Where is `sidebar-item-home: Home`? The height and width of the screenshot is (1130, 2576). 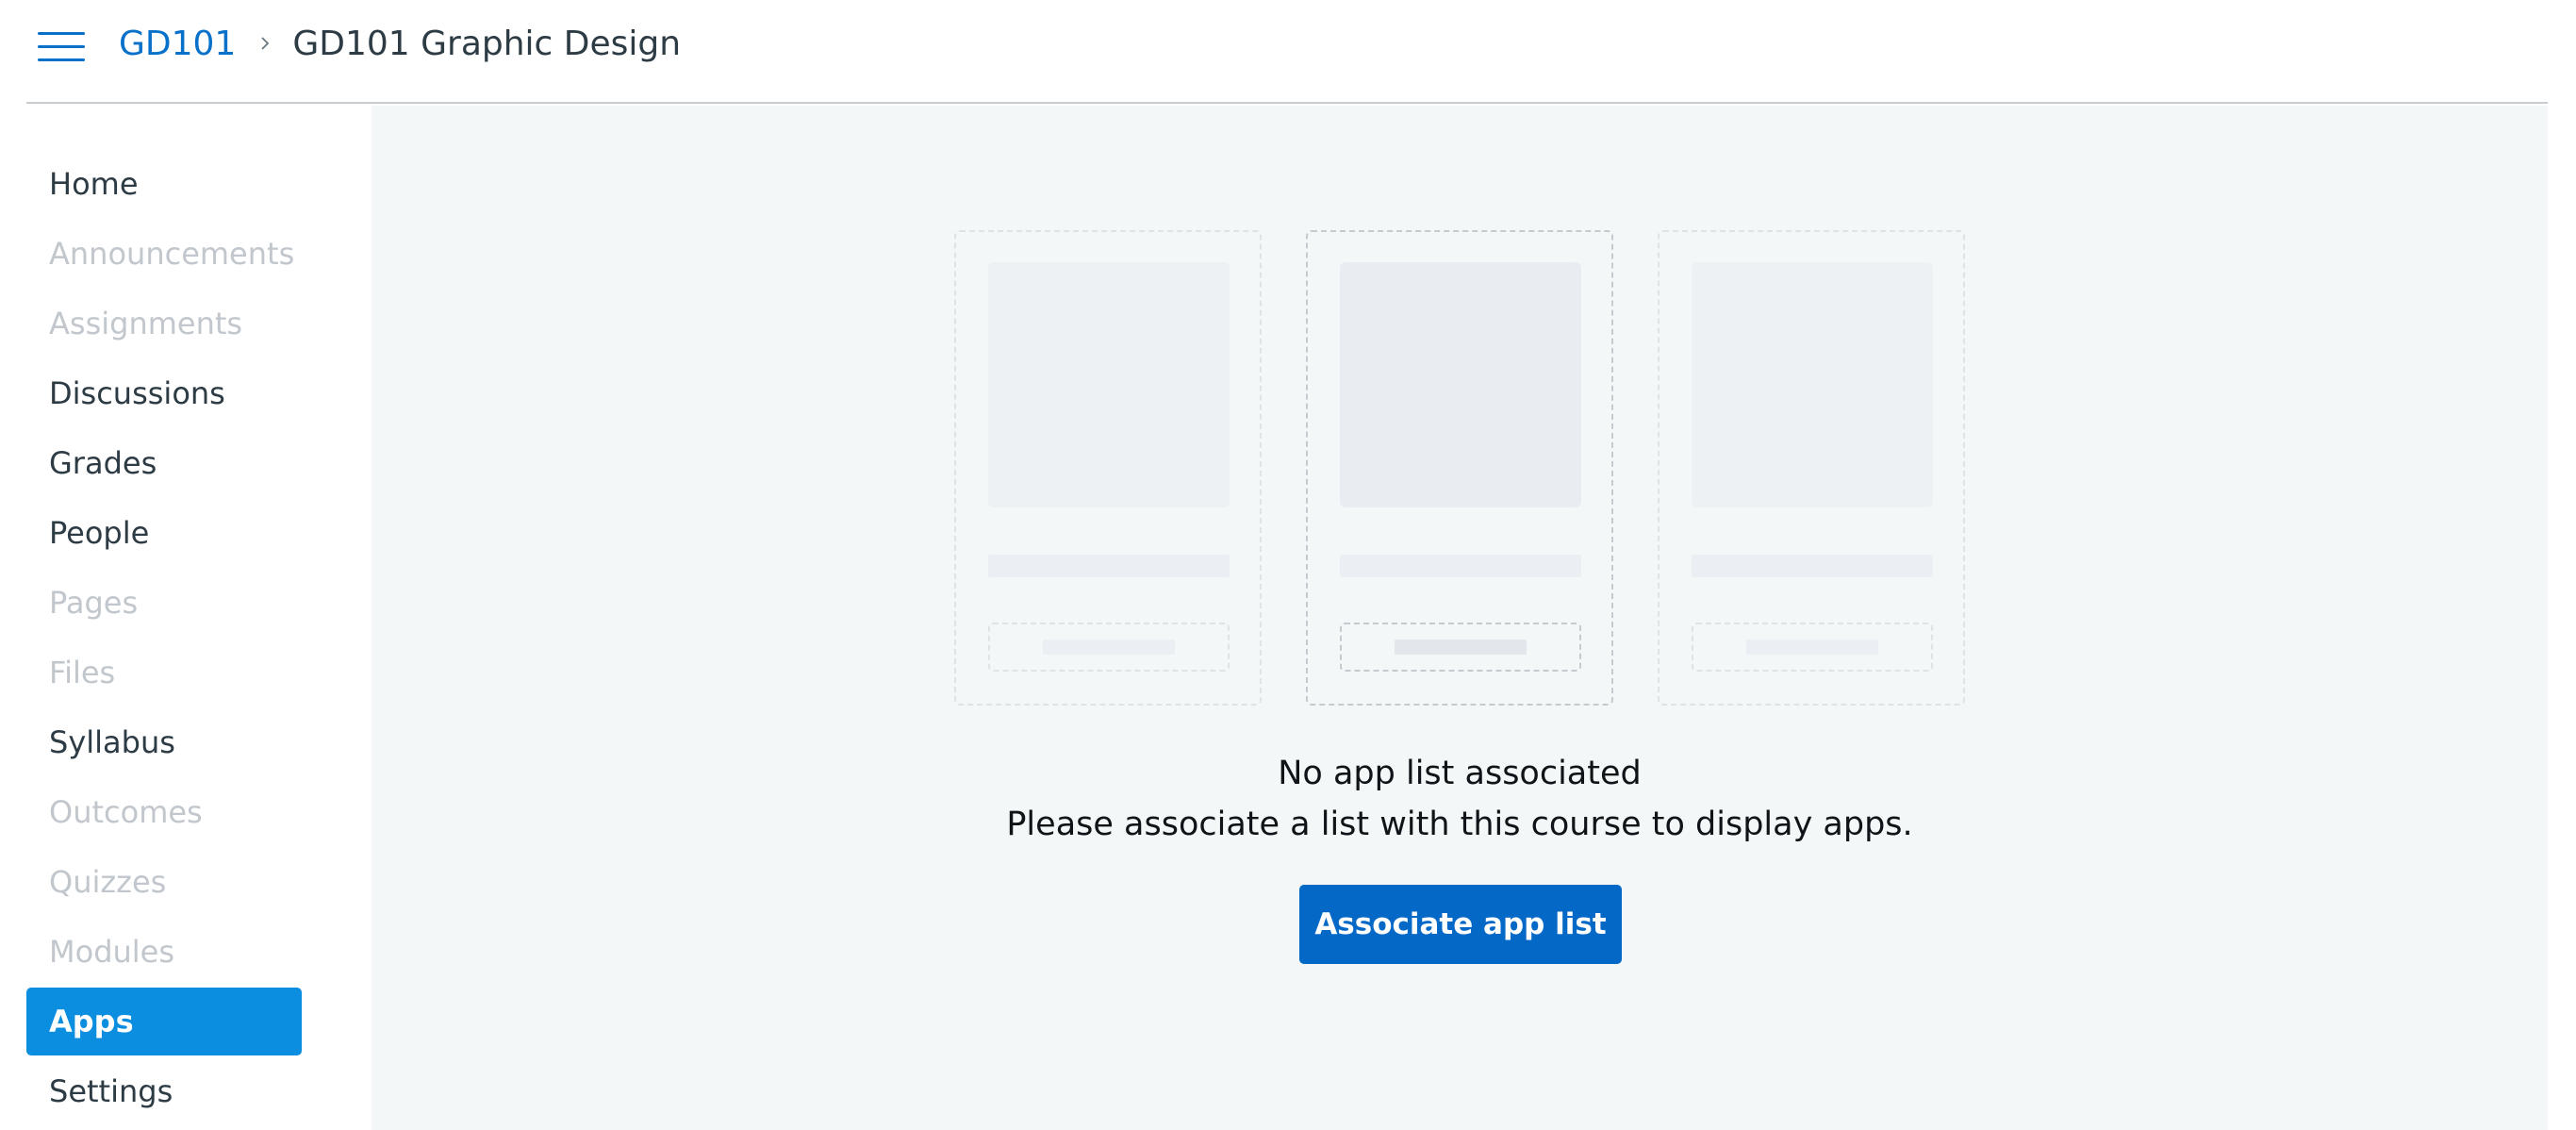
sidebar-item-home: Home is located at coordinates (164, 184).